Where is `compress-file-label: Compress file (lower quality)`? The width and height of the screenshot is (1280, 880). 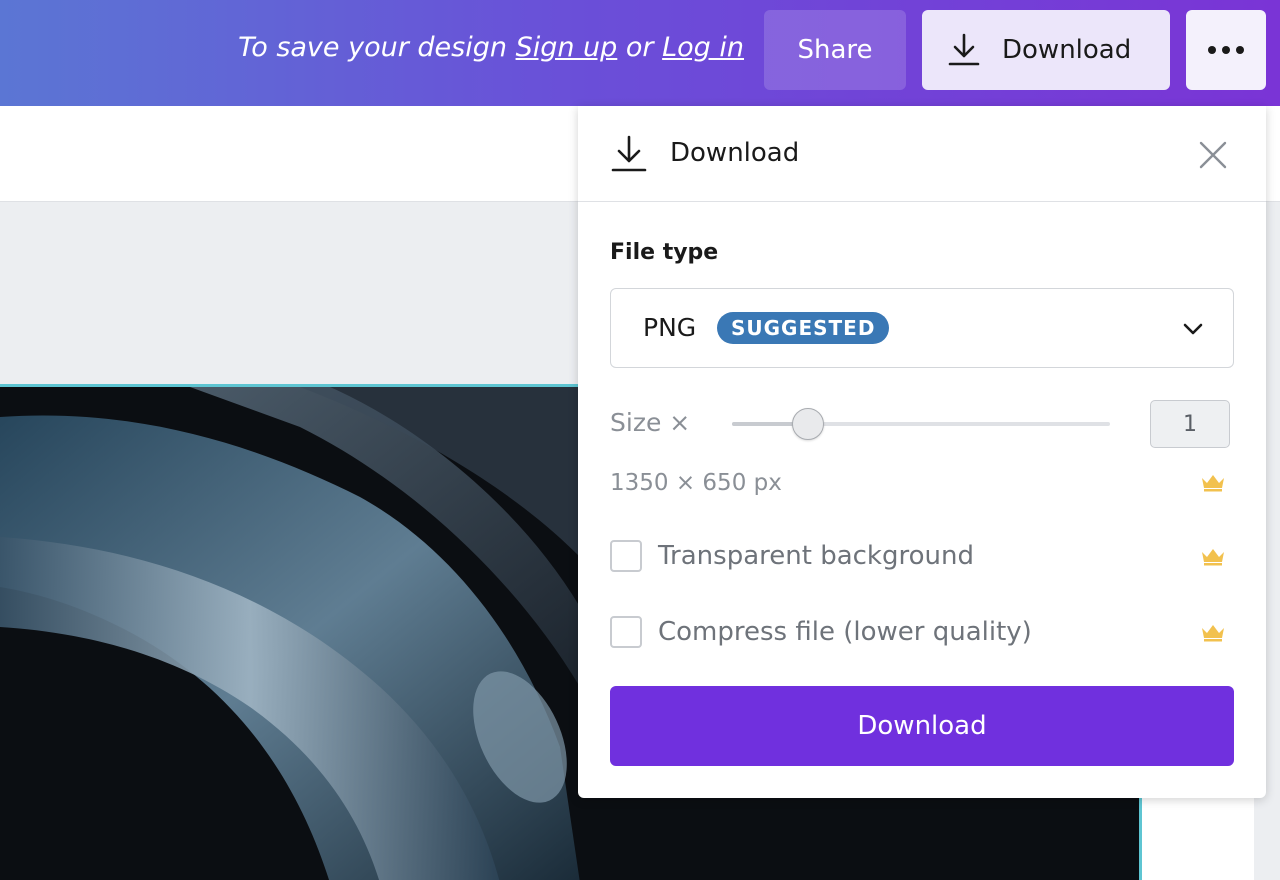 compress-file-label: Compress file (lower quality) is located at coordinates (845, 632).